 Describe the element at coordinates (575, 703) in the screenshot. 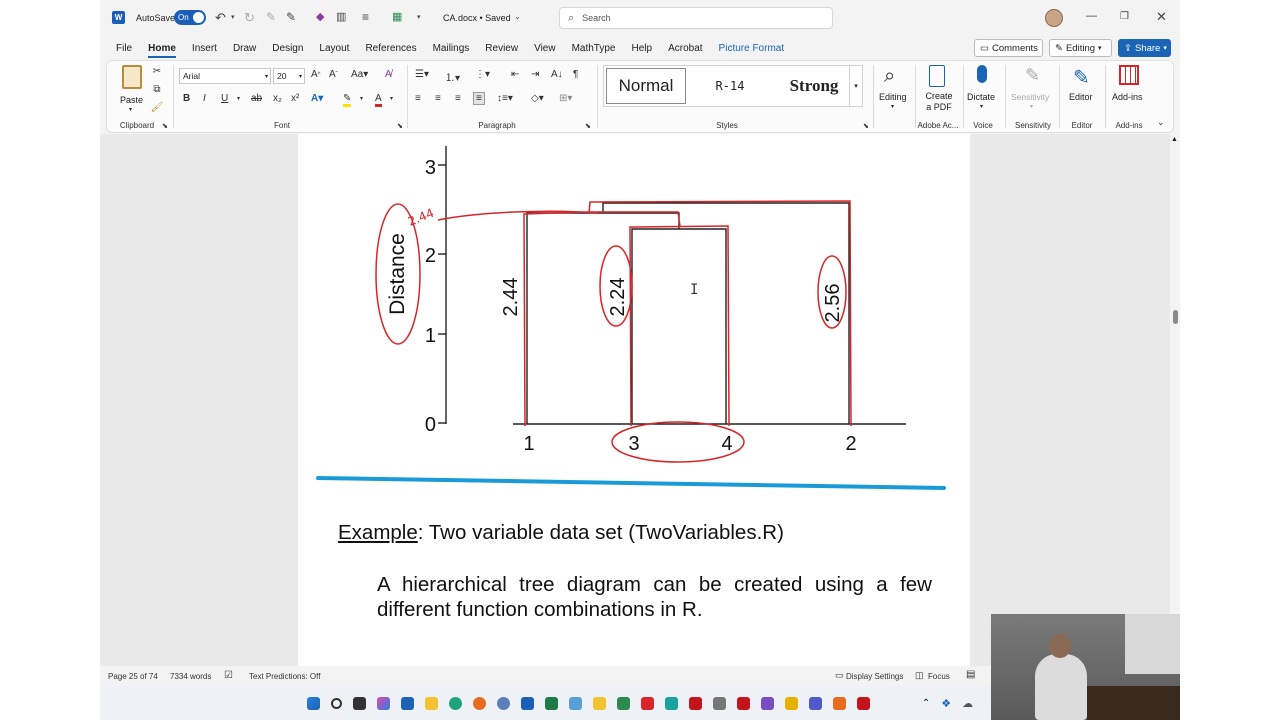

I see `notepad-icon` at that location.